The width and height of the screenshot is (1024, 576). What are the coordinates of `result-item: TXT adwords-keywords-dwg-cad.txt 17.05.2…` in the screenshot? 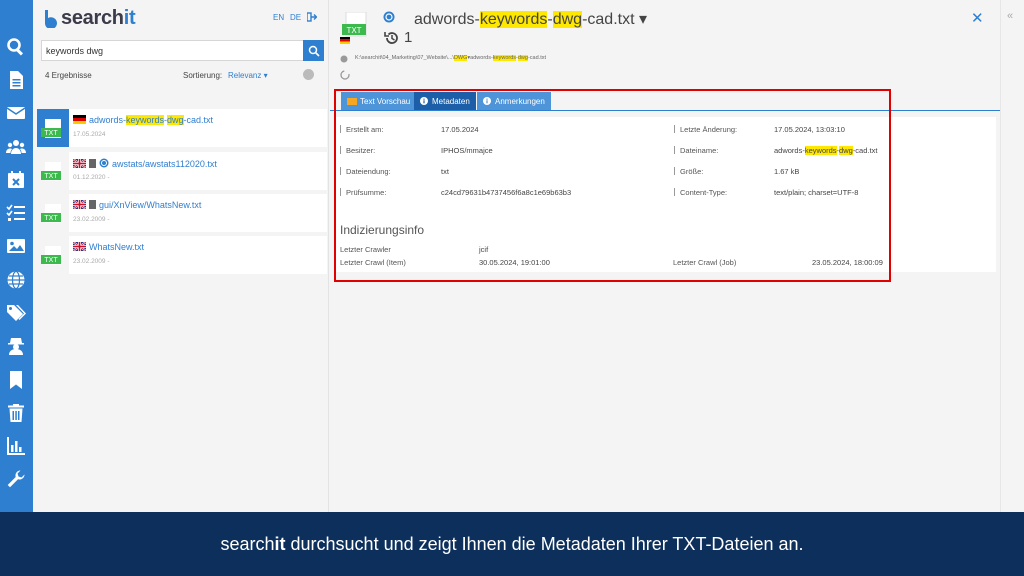 It's located at (182, 128).